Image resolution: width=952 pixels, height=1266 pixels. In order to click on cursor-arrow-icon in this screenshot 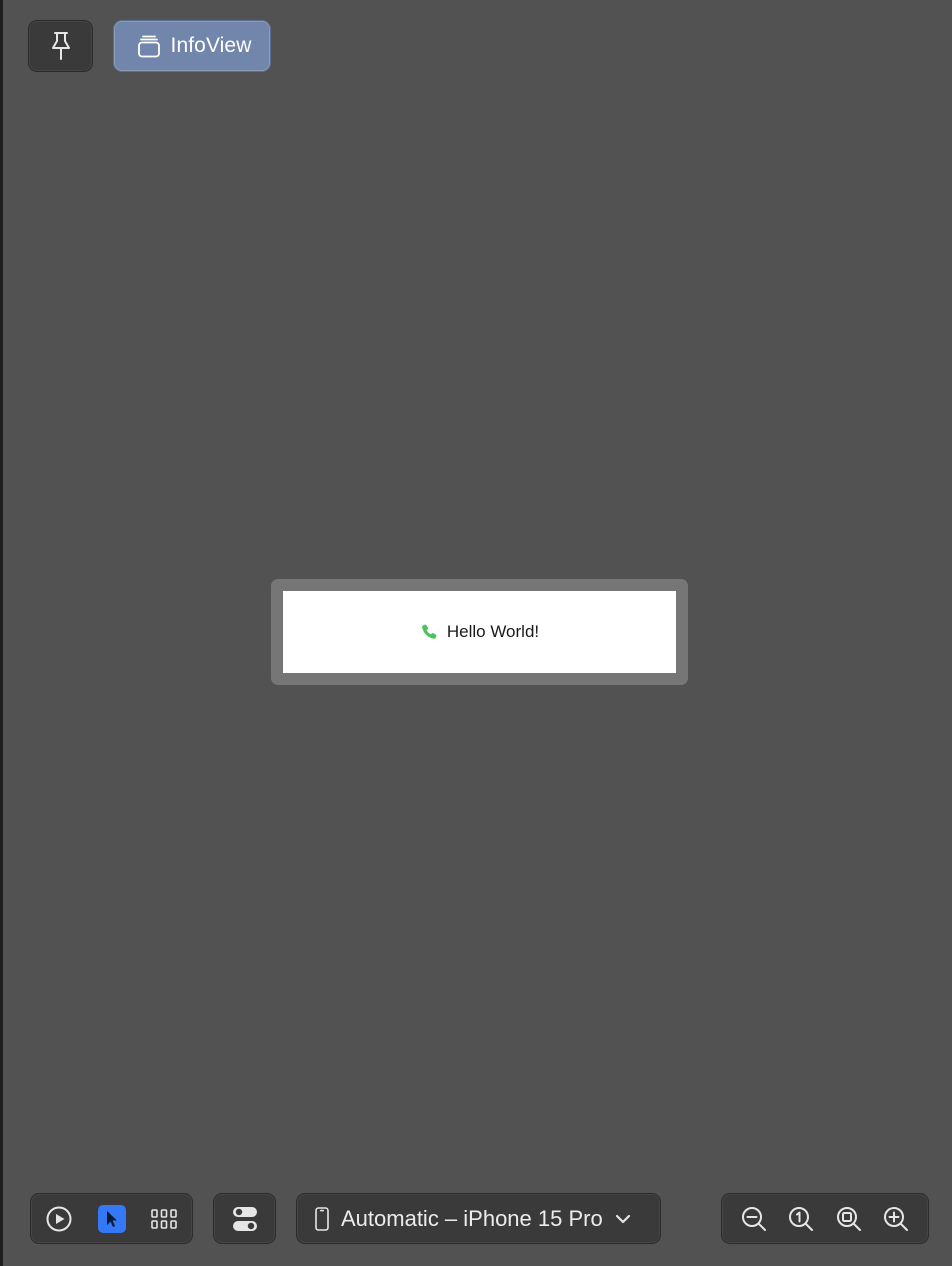, I will do `click(112, 1219)`.